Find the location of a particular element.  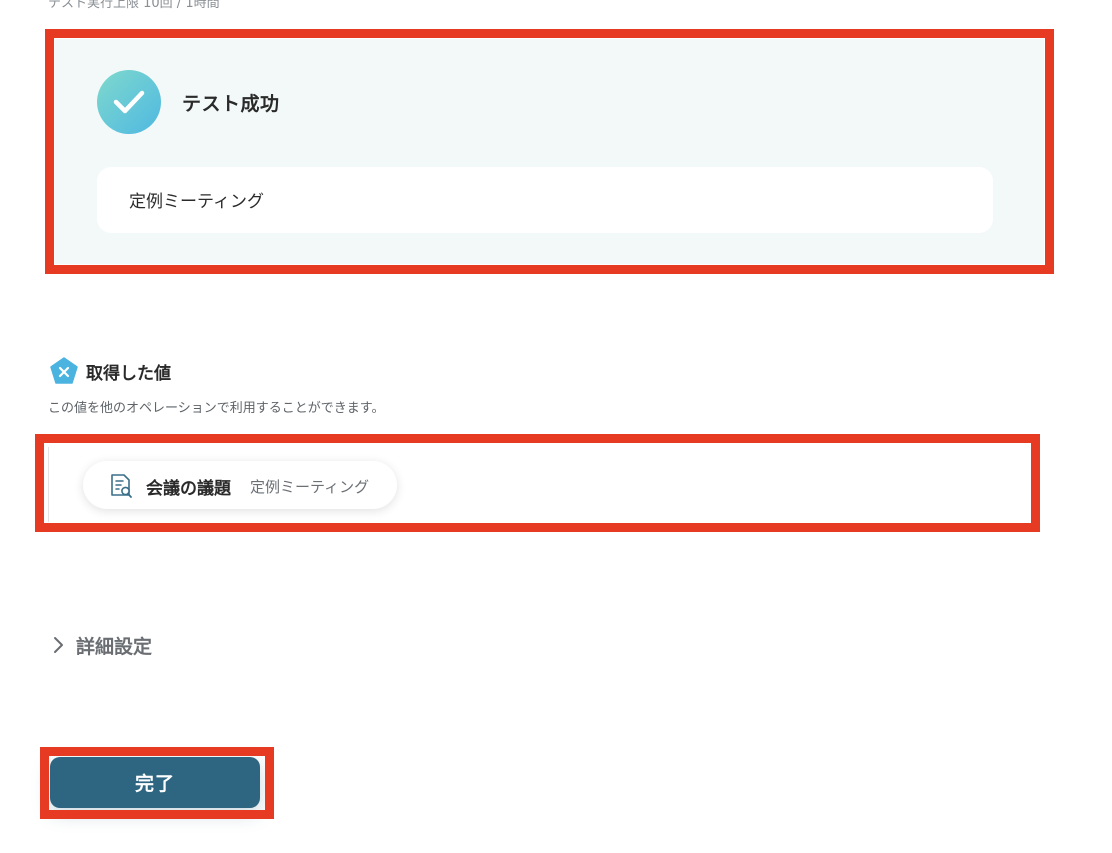

checkmark-icon is located at coordinates (129, 102).